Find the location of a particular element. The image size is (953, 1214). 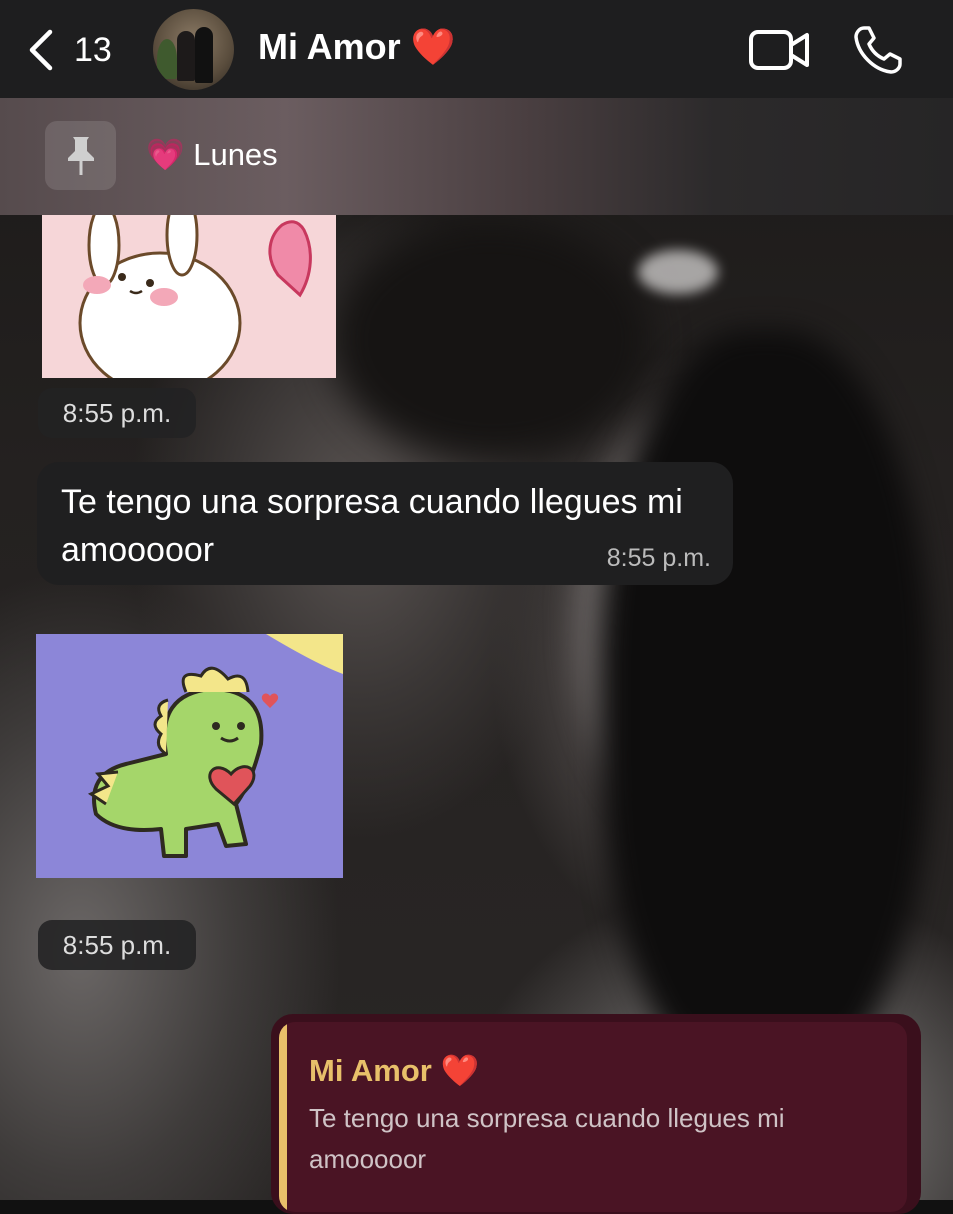

contact-name: Mi Amor ❤️ is located at coordinates (357, 47).